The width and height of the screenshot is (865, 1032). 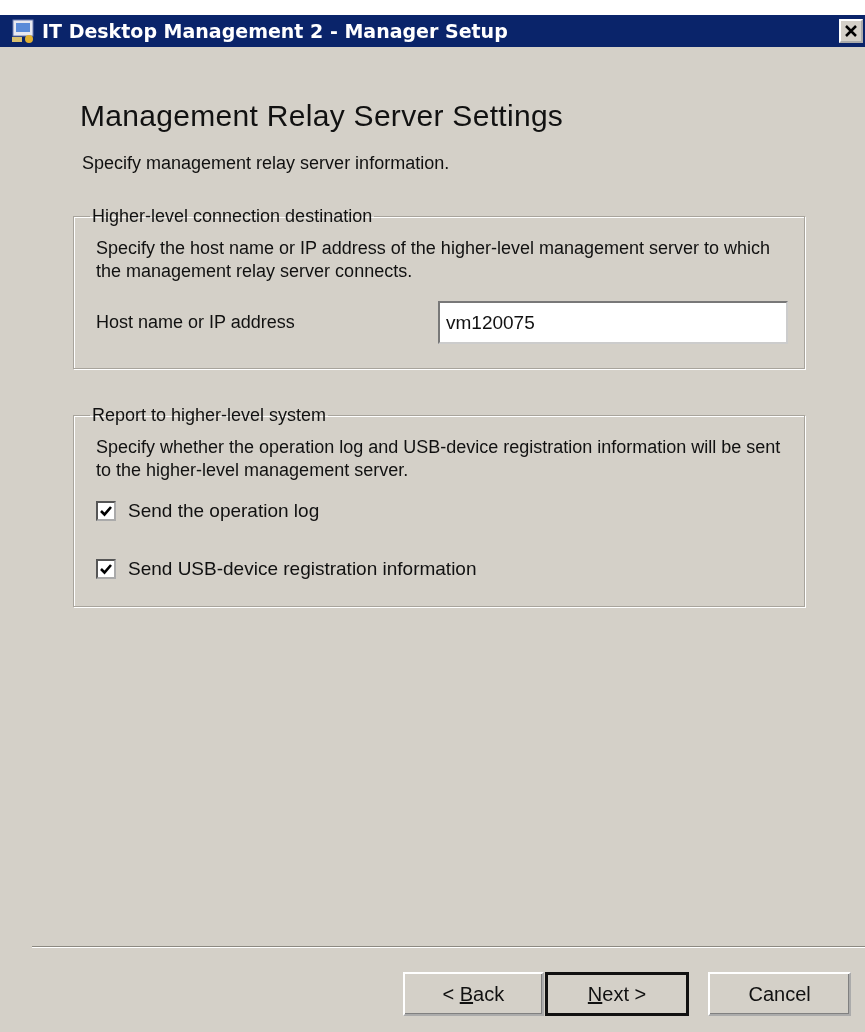 What do you see at coordinates (23, 31) in the screenshot?
I see `app-icon` at bounding box center [23, 31].